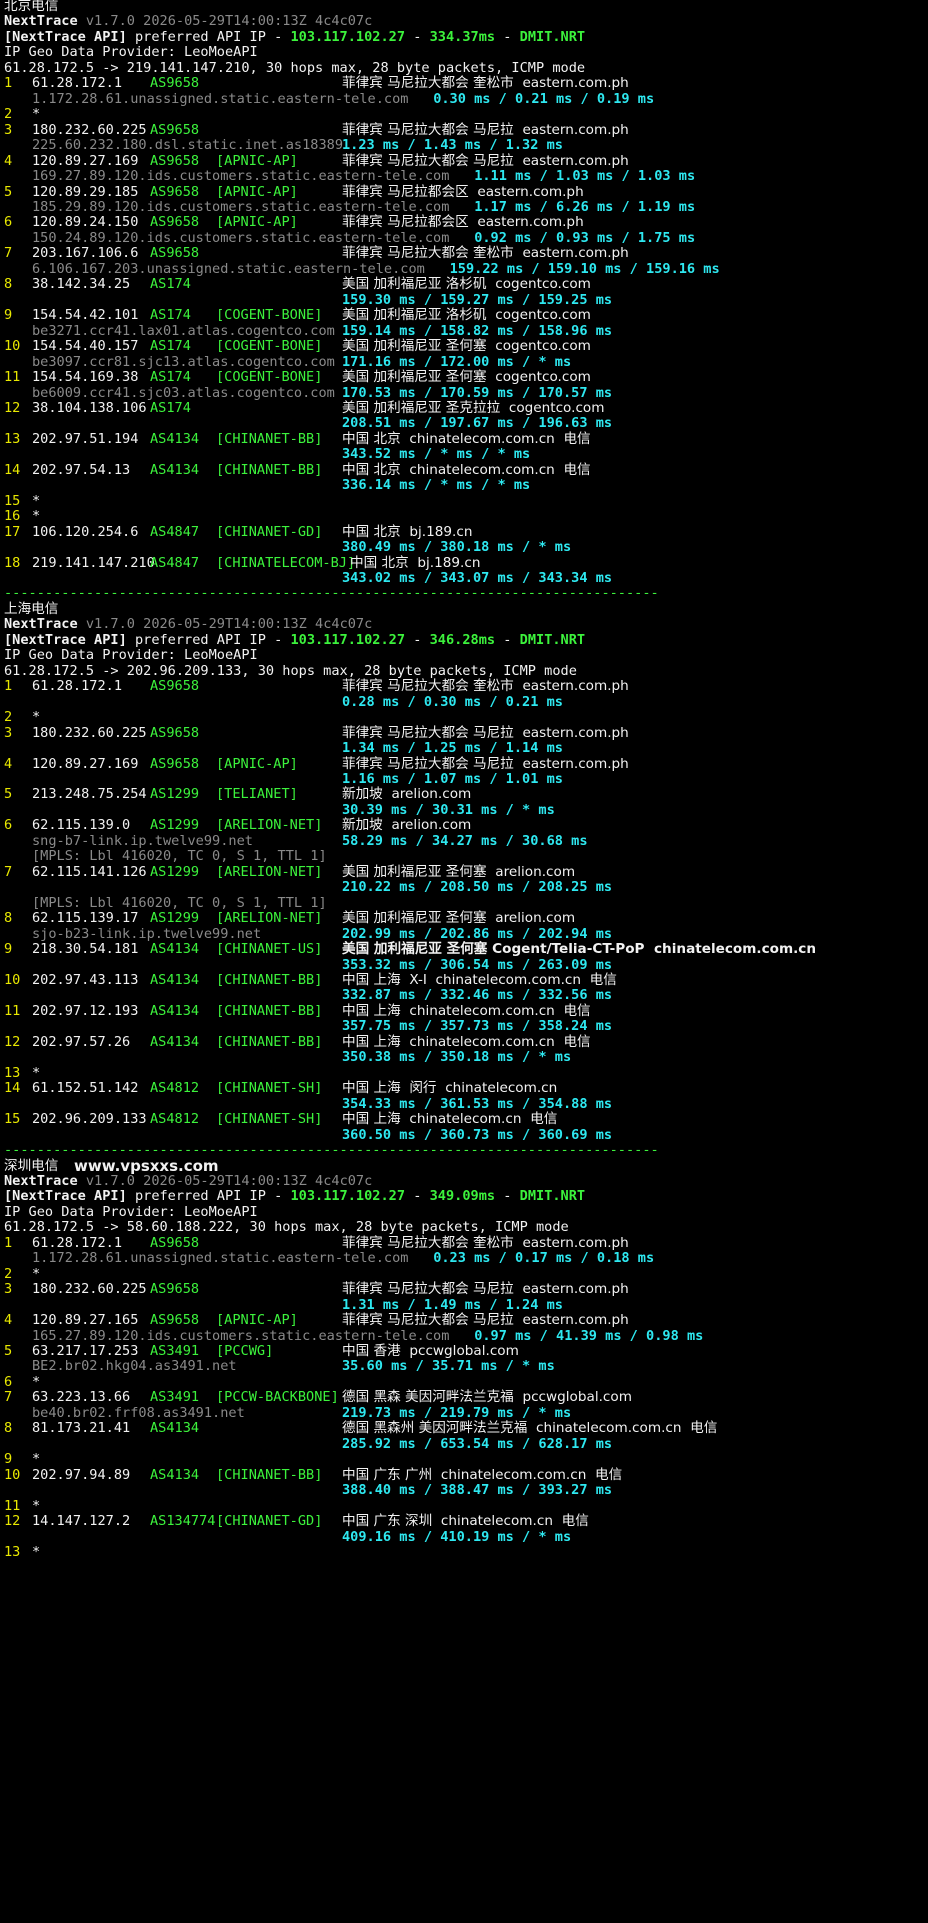 The image size is (928, 1923). Describe the element at coordinates (36, 1552) in the screenshot. I see `timeout-star: *` at that location.